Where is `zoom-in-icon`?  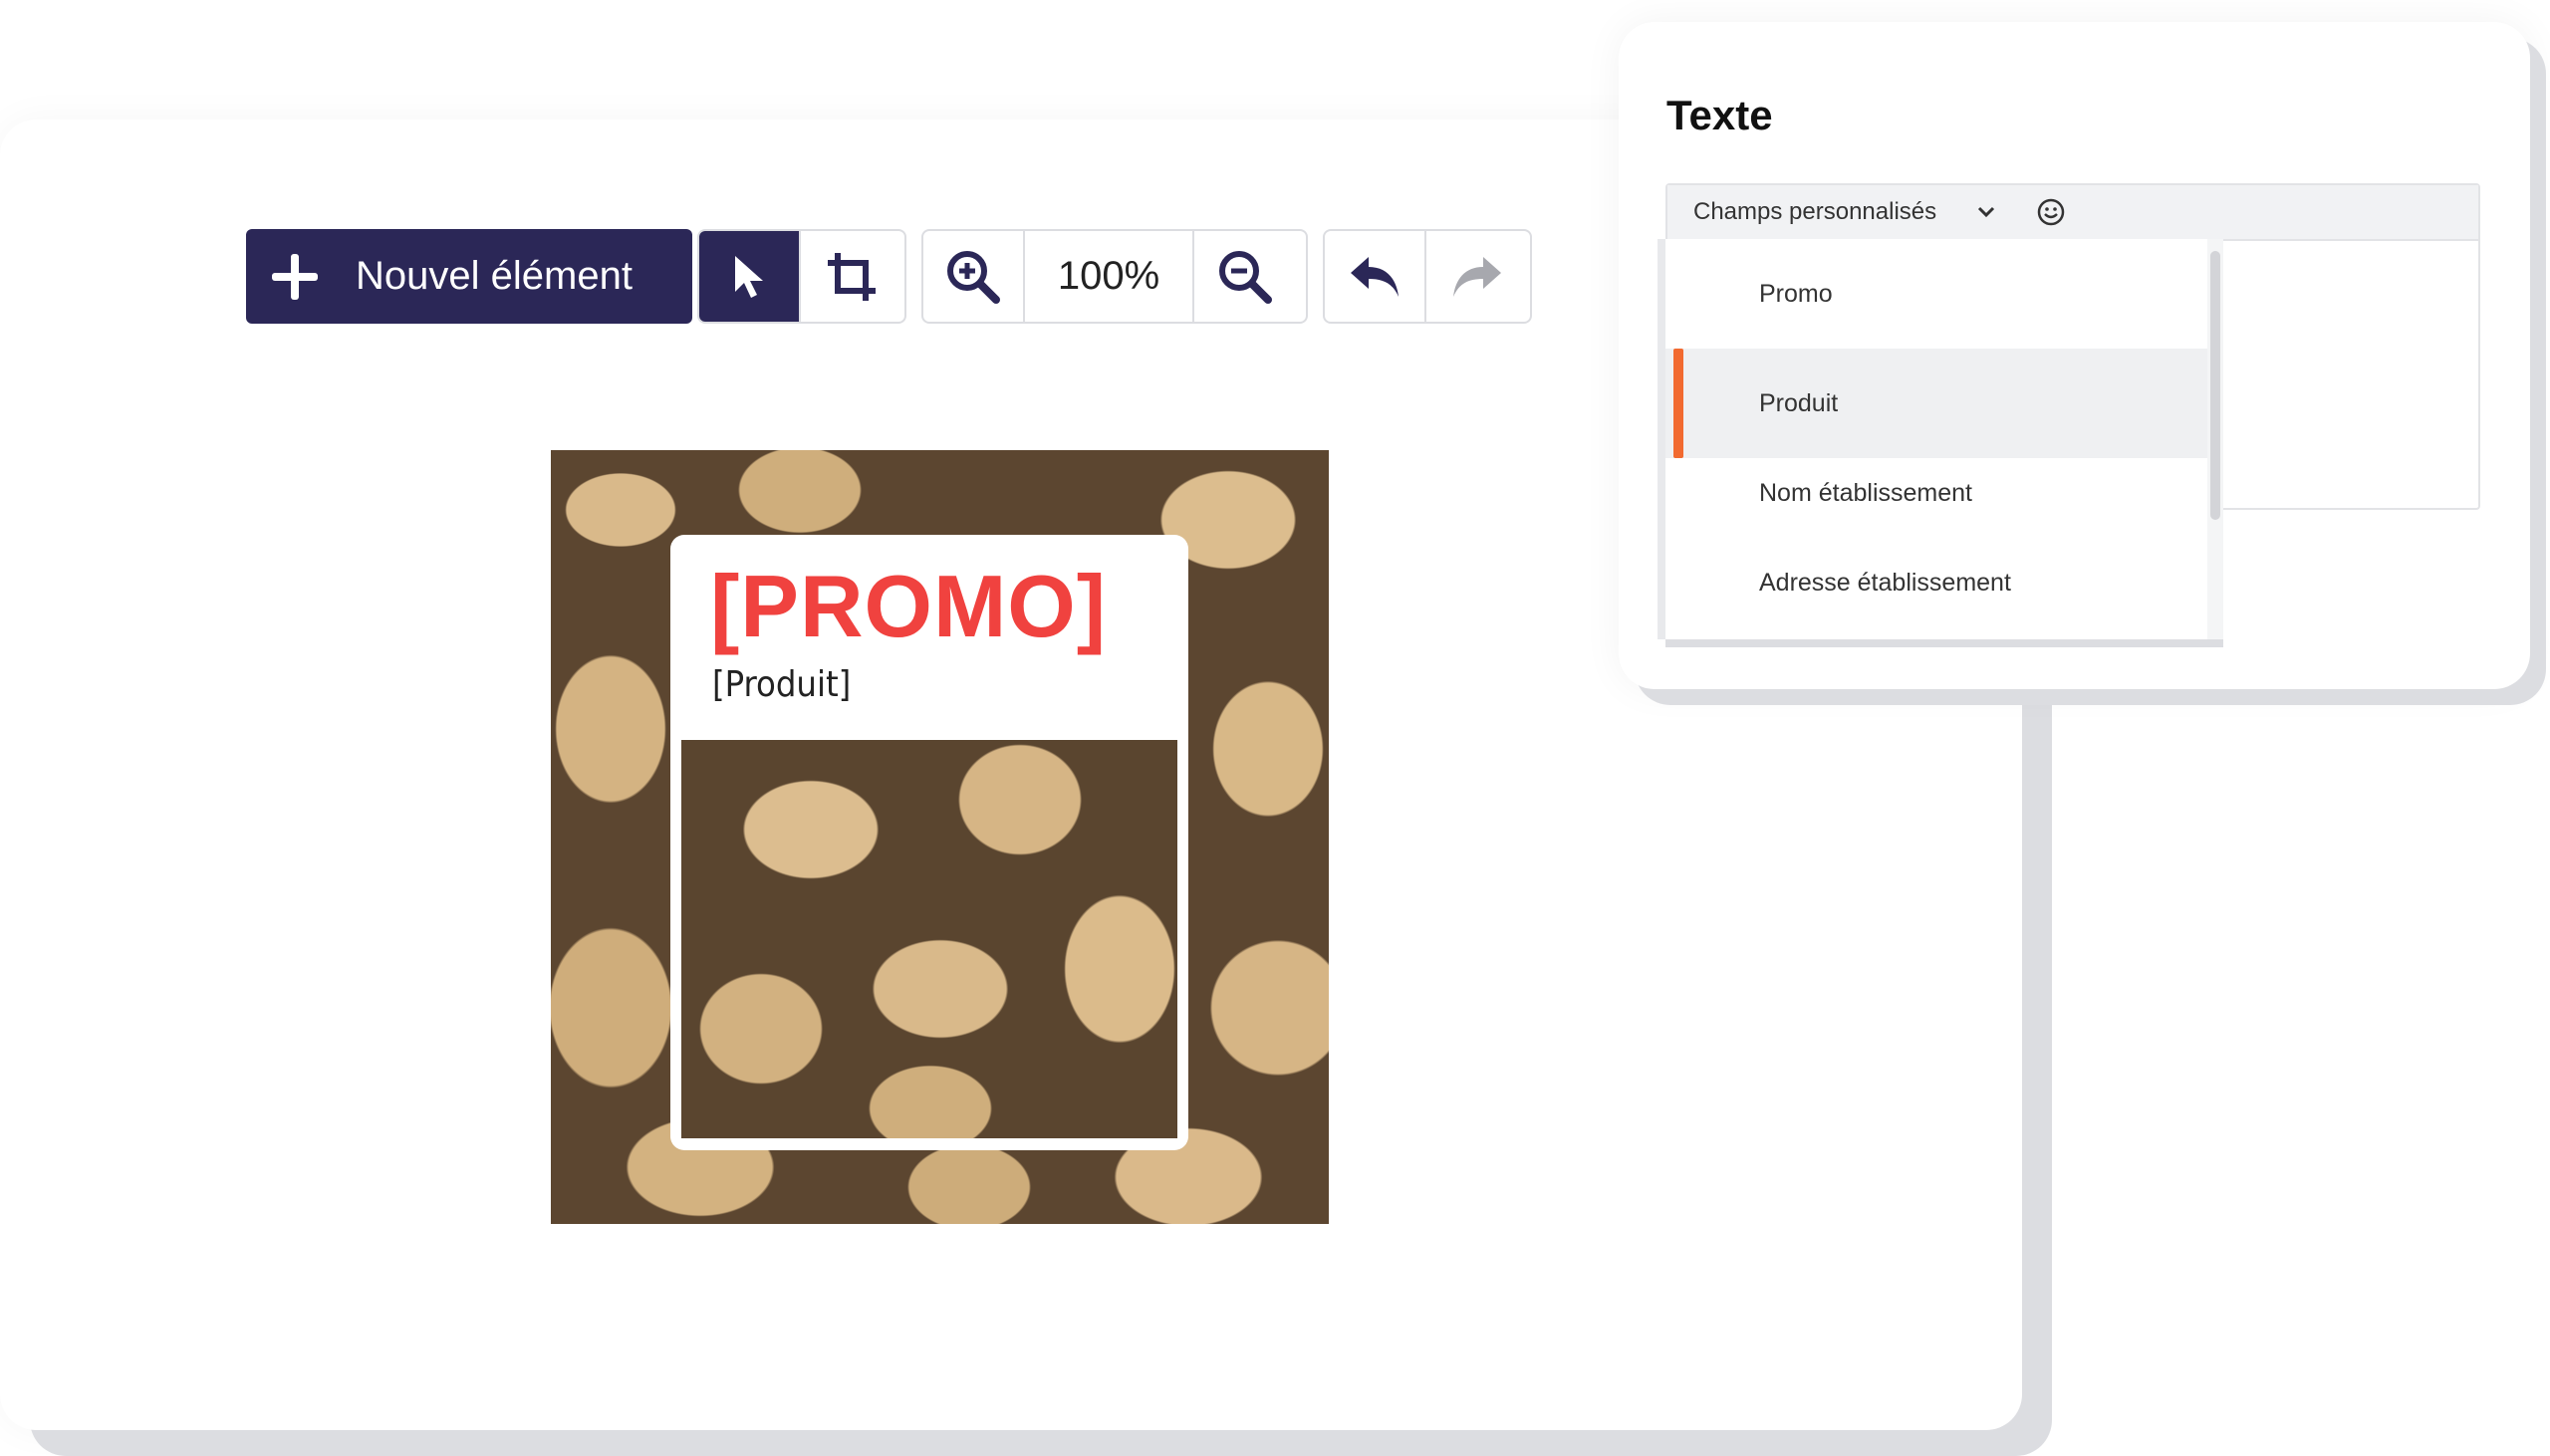 zoom-in-icon is located at coordinates (973, 277).